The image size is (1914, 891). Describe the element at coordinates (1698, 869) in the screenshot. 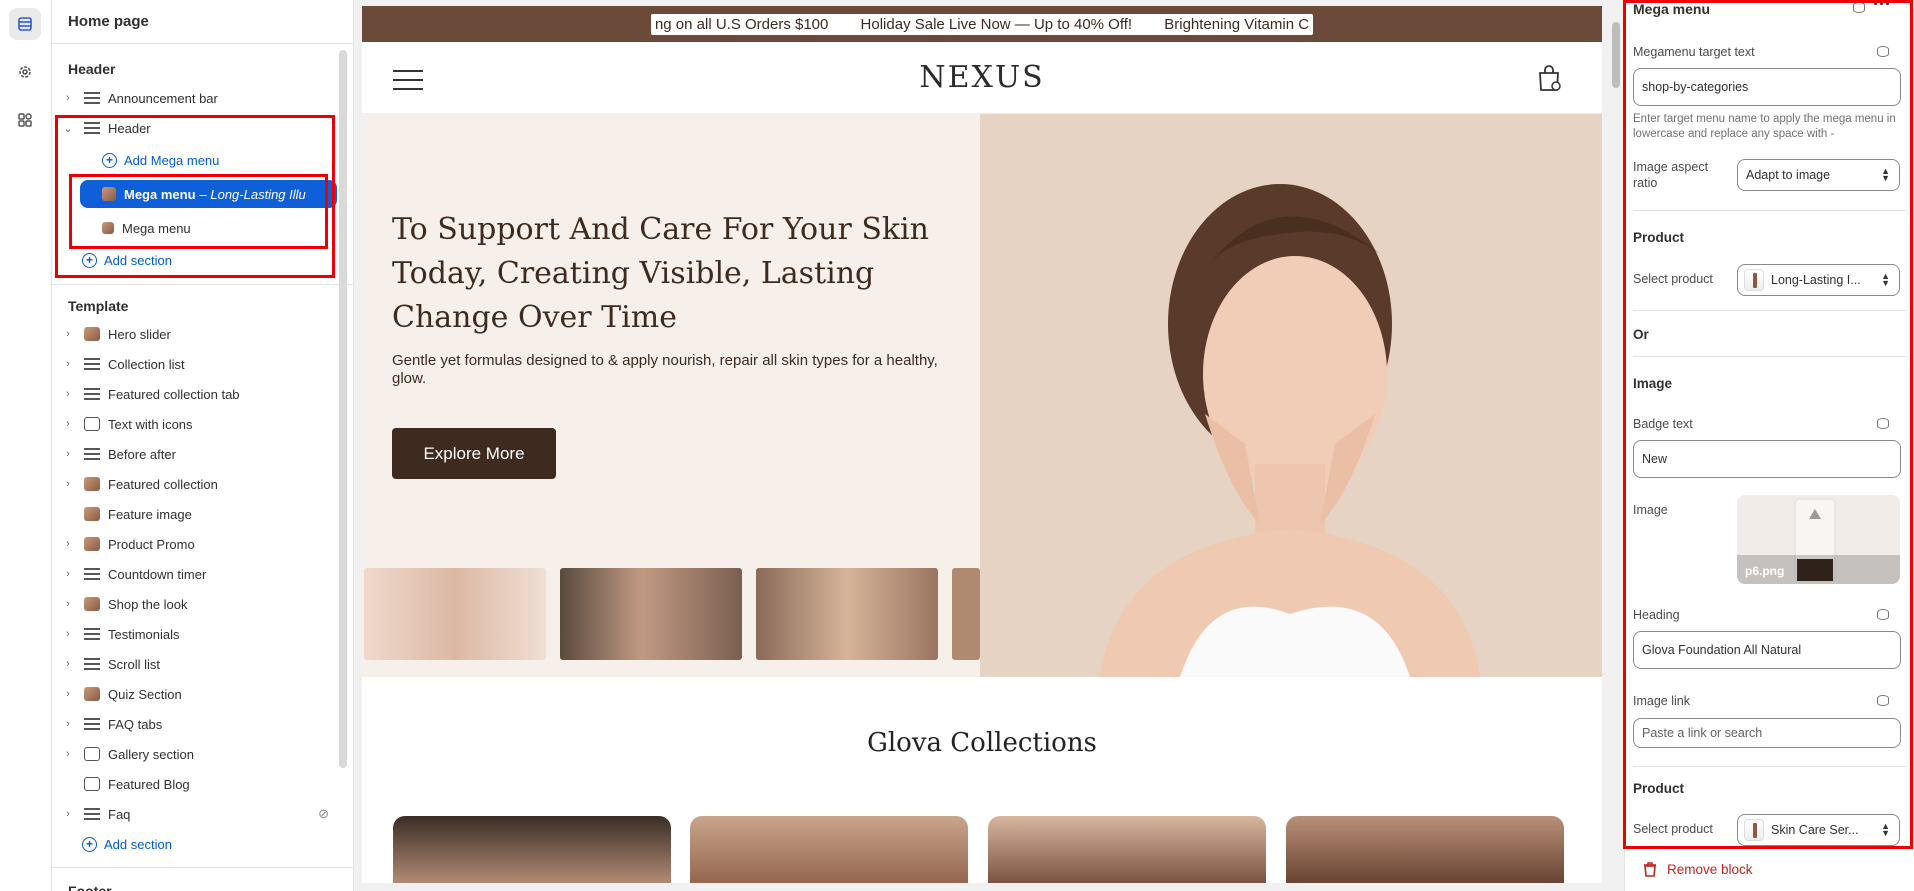

I see `remove-block-button: Remove block` at that location.